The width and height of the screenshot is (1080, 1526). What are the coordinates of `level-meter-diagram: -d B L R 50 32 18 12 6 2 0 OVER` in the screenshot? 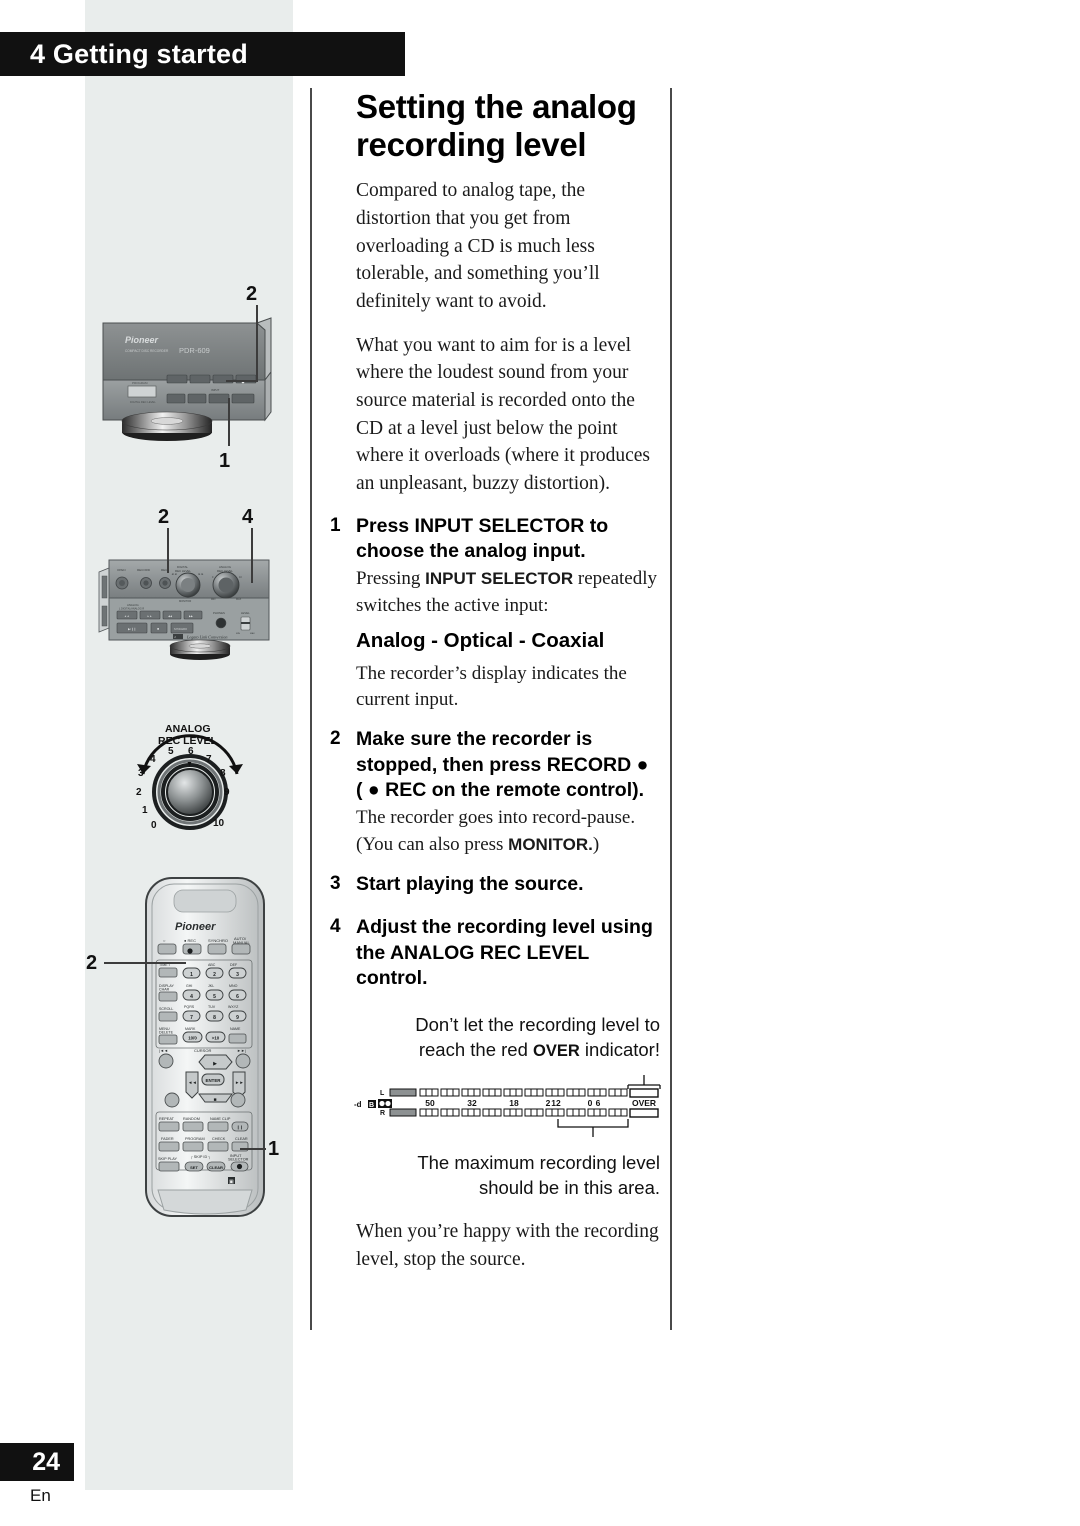 It's located at (507, 1106).